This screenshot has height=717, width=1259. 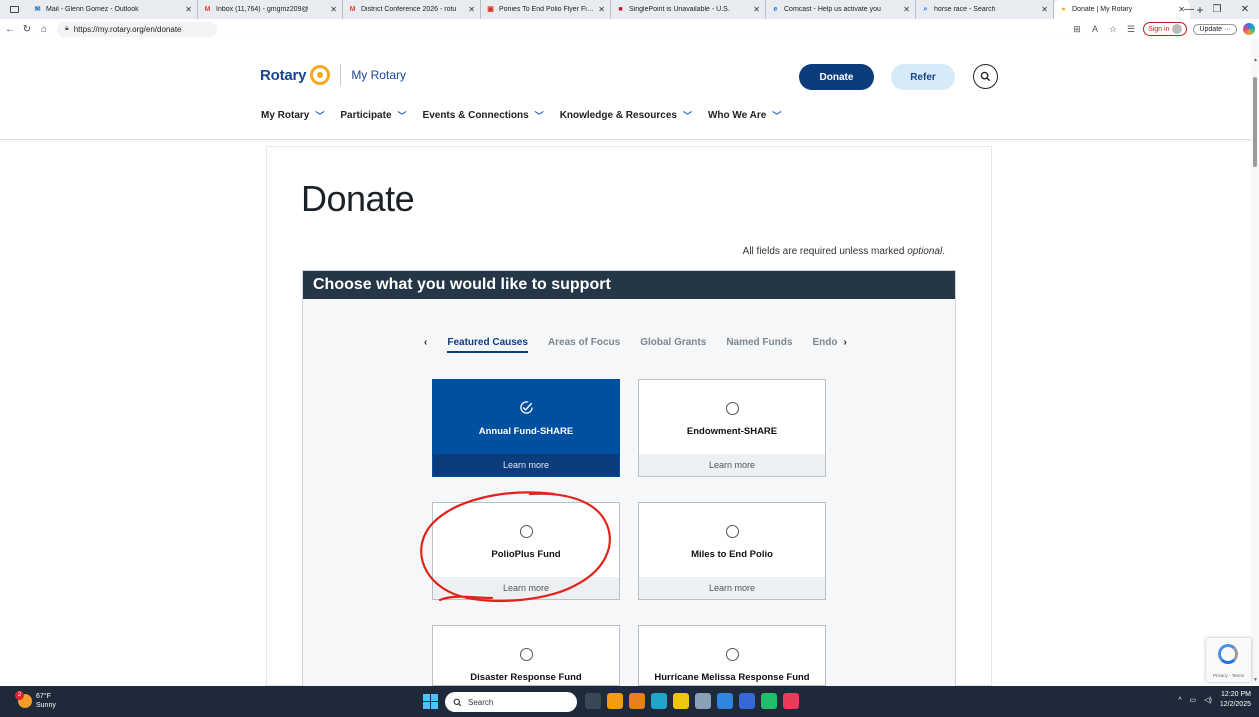 What do you see at coordinates (673, 342) in the screenshot?
I see `tab-global-grants: Global Grants` at bounding box center [673, 342].